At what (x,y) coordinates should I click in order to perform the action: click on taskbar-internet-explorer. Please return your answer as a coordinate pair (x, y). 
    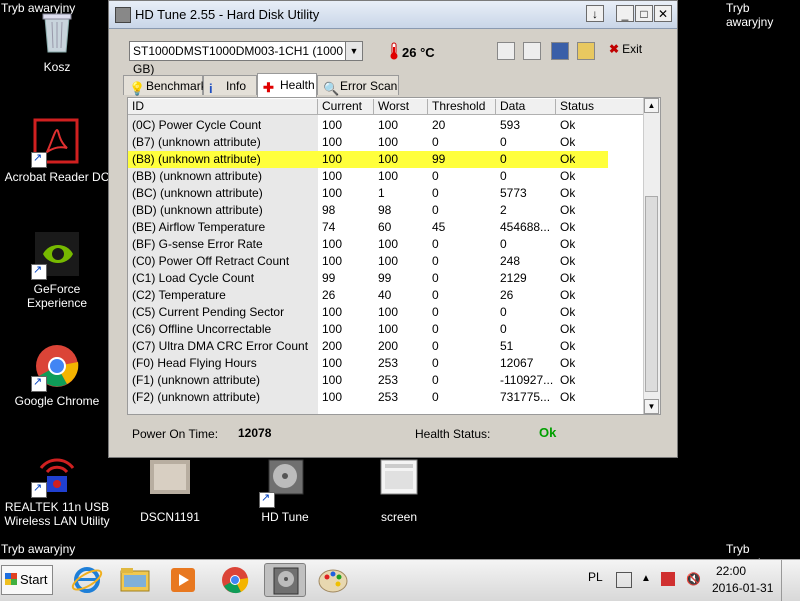
    Looking at the image, I should click on (87, 580).